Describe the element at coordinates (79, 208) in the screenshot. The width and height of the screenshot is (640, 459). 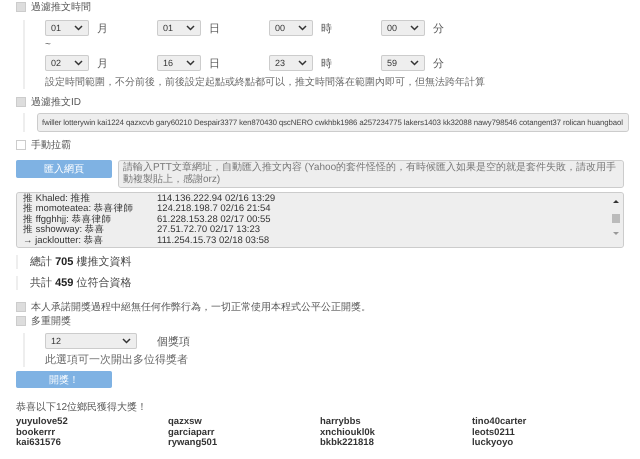
I see `comment-text: 推 momoteatea: 恭喜律師` at that location.